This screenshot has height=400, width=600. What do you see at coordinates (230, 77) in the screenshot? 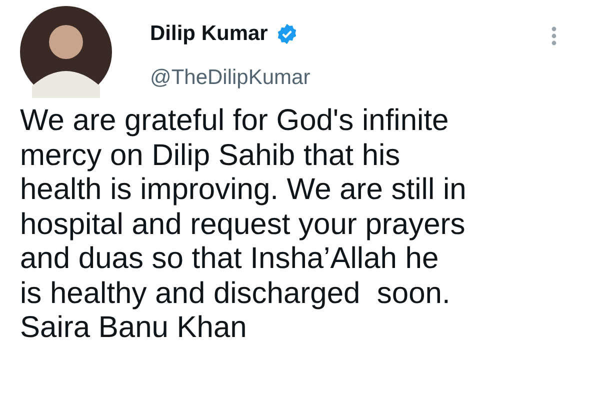
I see `author-handle: @TheDilipKumar` at bounding box center [230, 77].